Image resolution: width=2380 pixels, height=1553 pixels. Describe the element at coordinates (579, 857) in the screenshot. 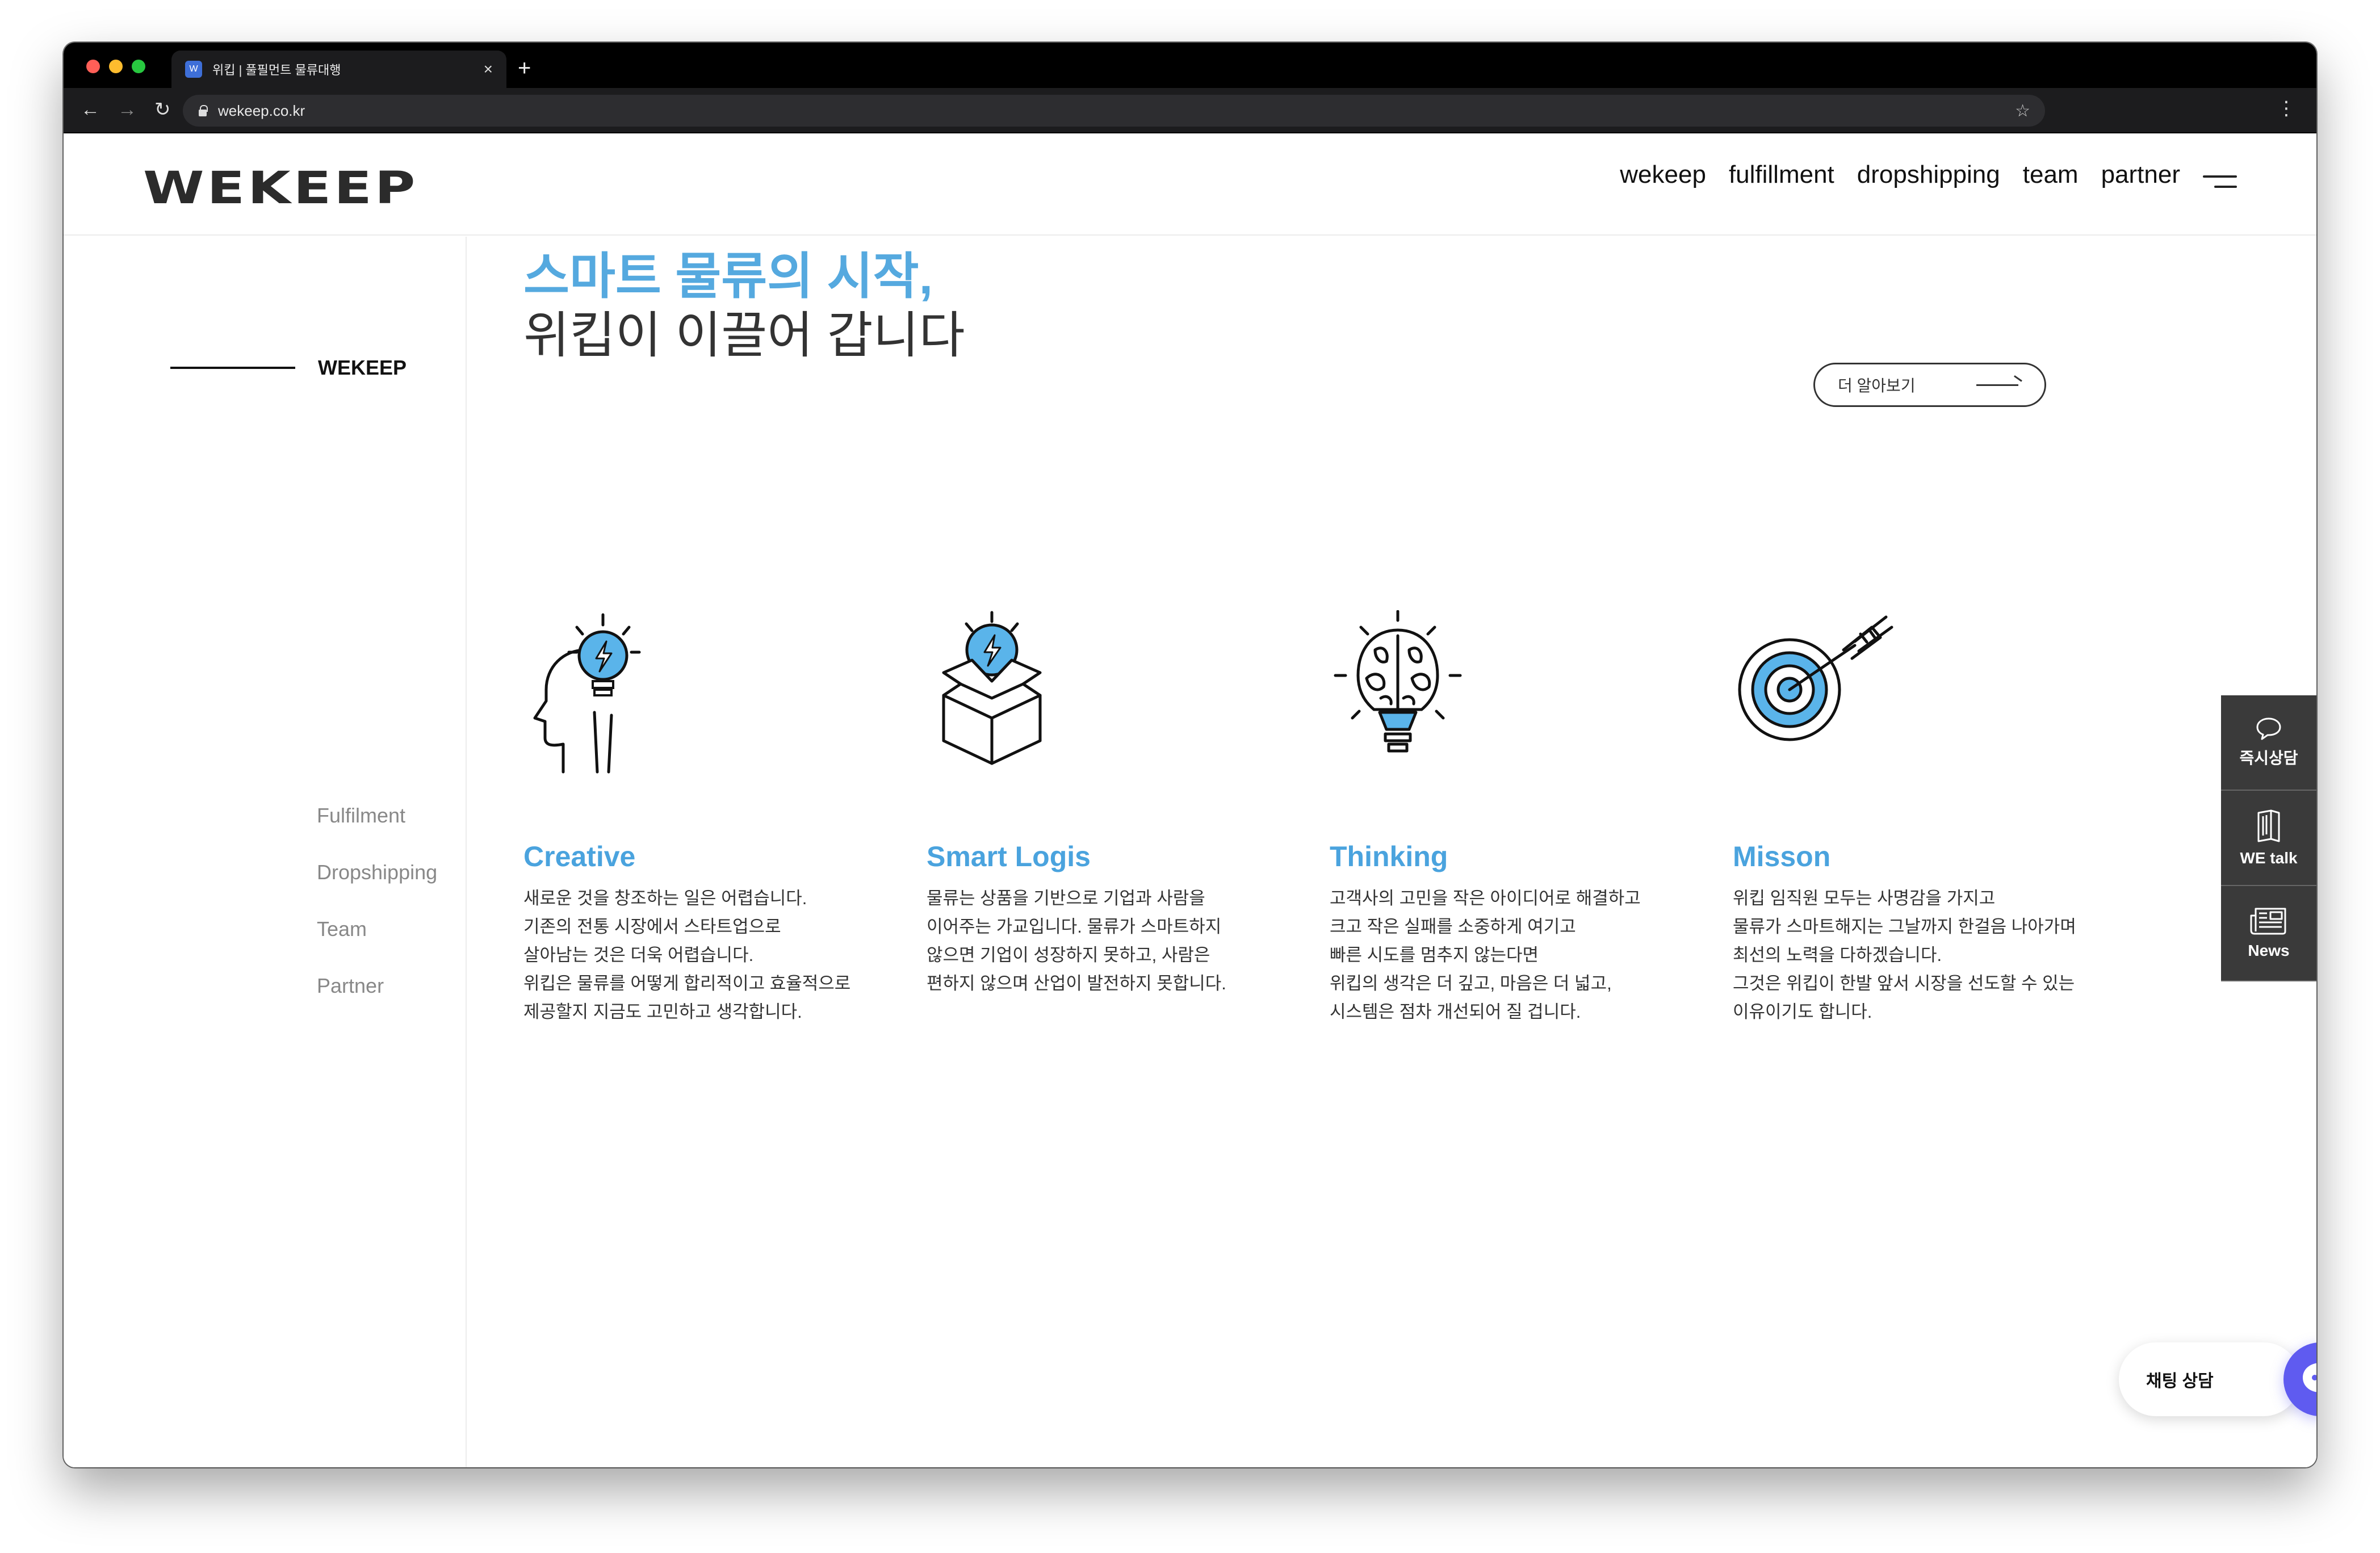

I see `feature-title: Creative` at that location.